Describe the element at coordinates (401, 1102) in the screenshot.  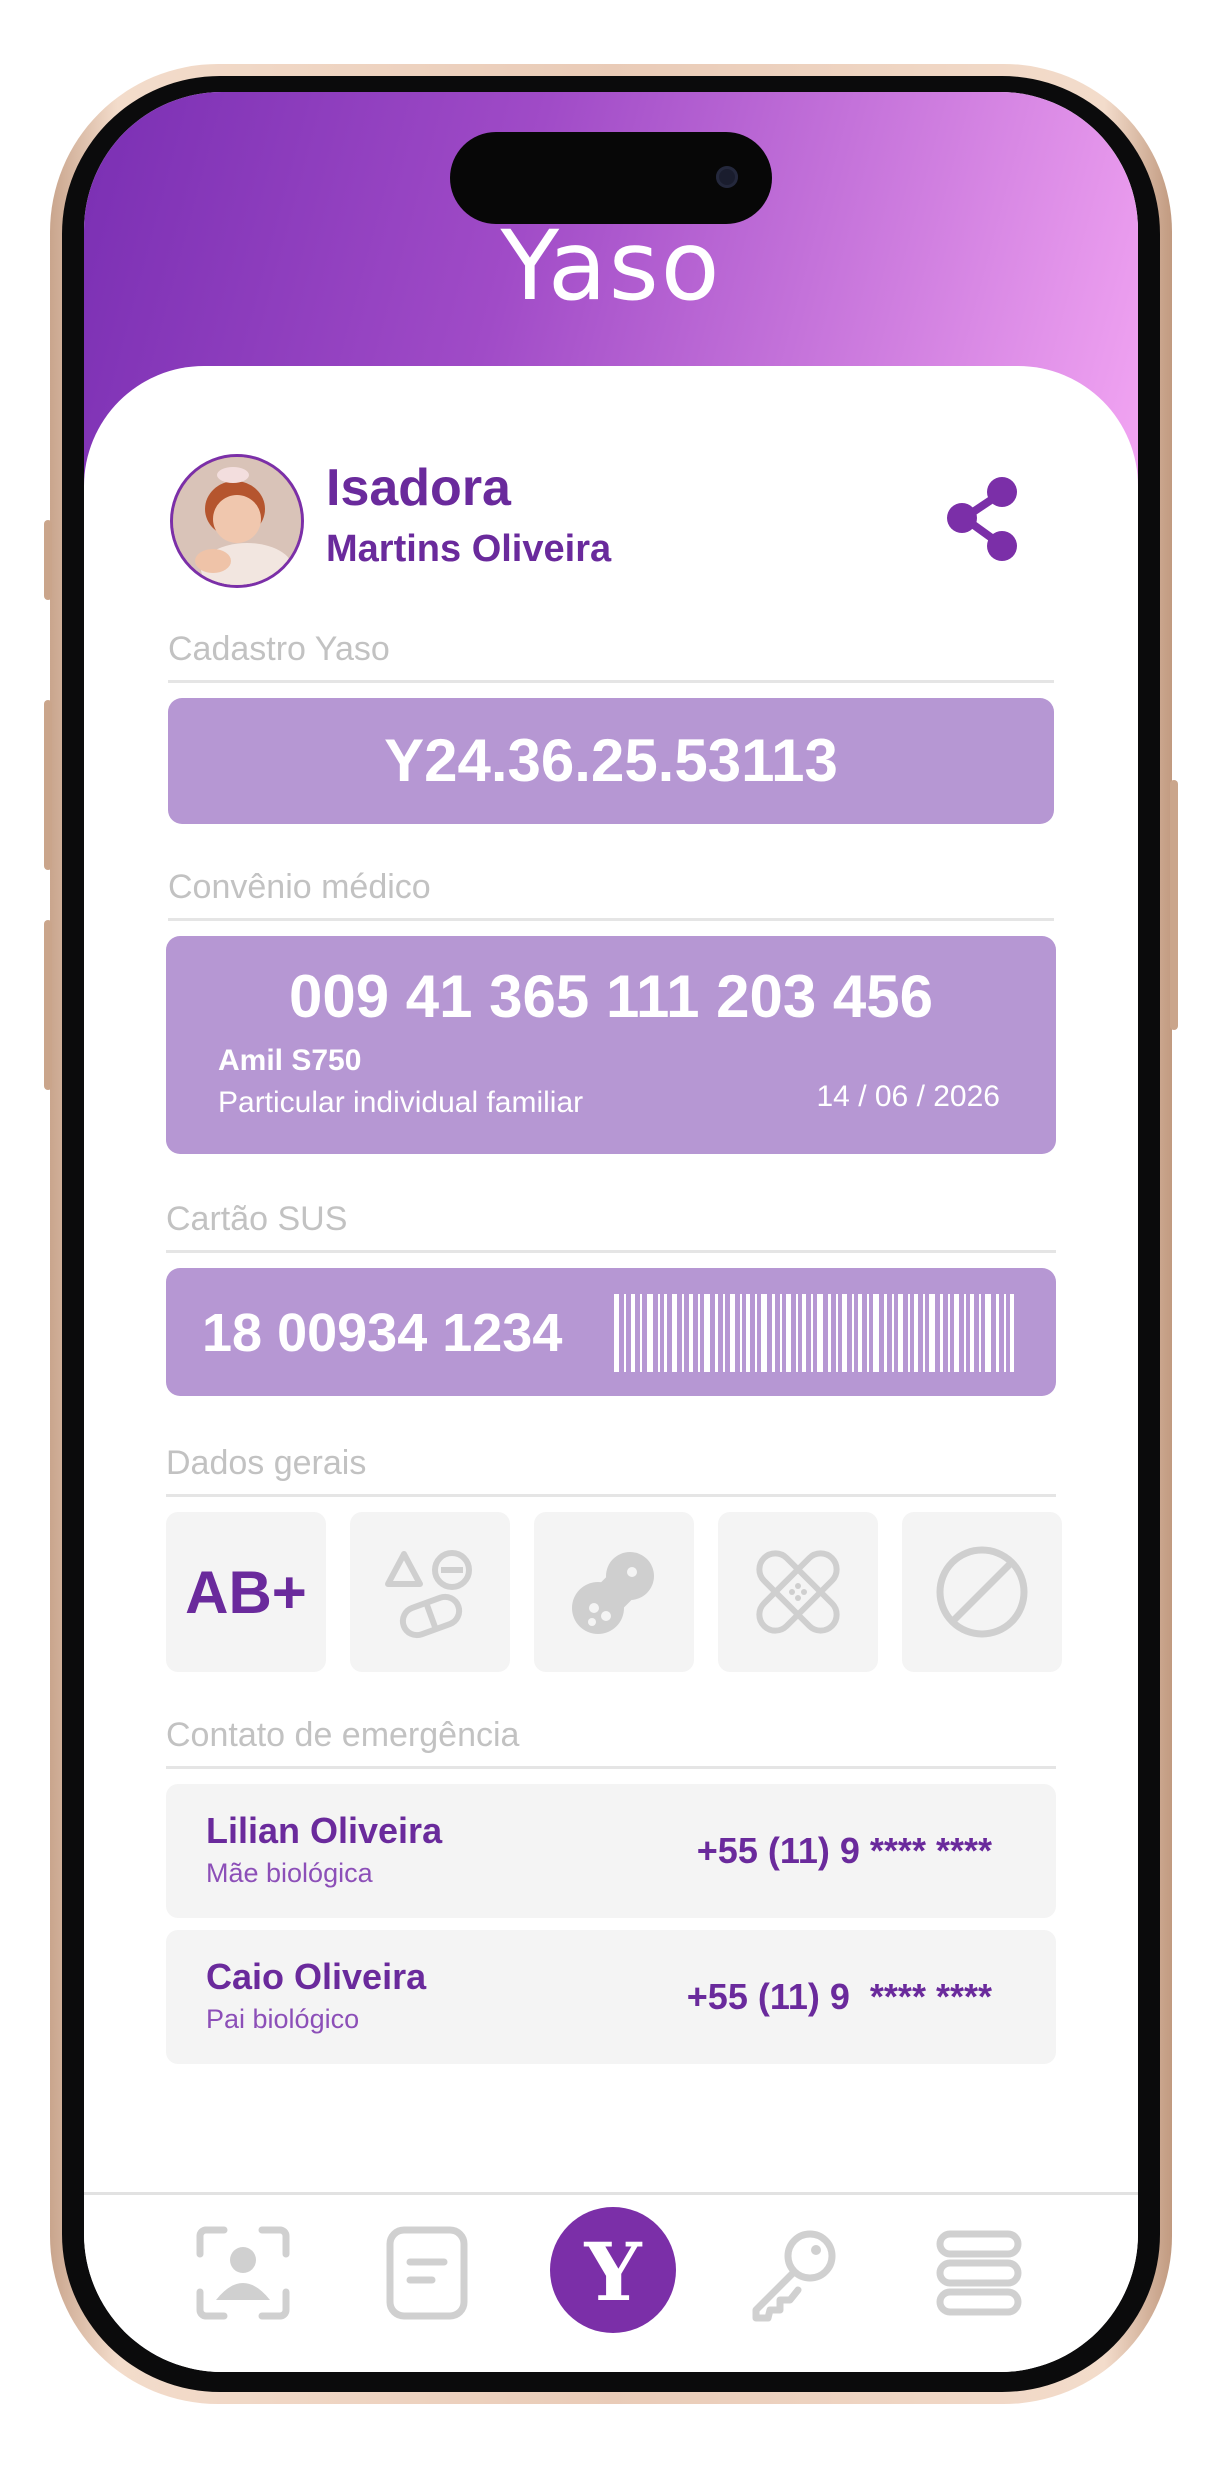
I see `convenio-type: Particular individual familiar` at that location.